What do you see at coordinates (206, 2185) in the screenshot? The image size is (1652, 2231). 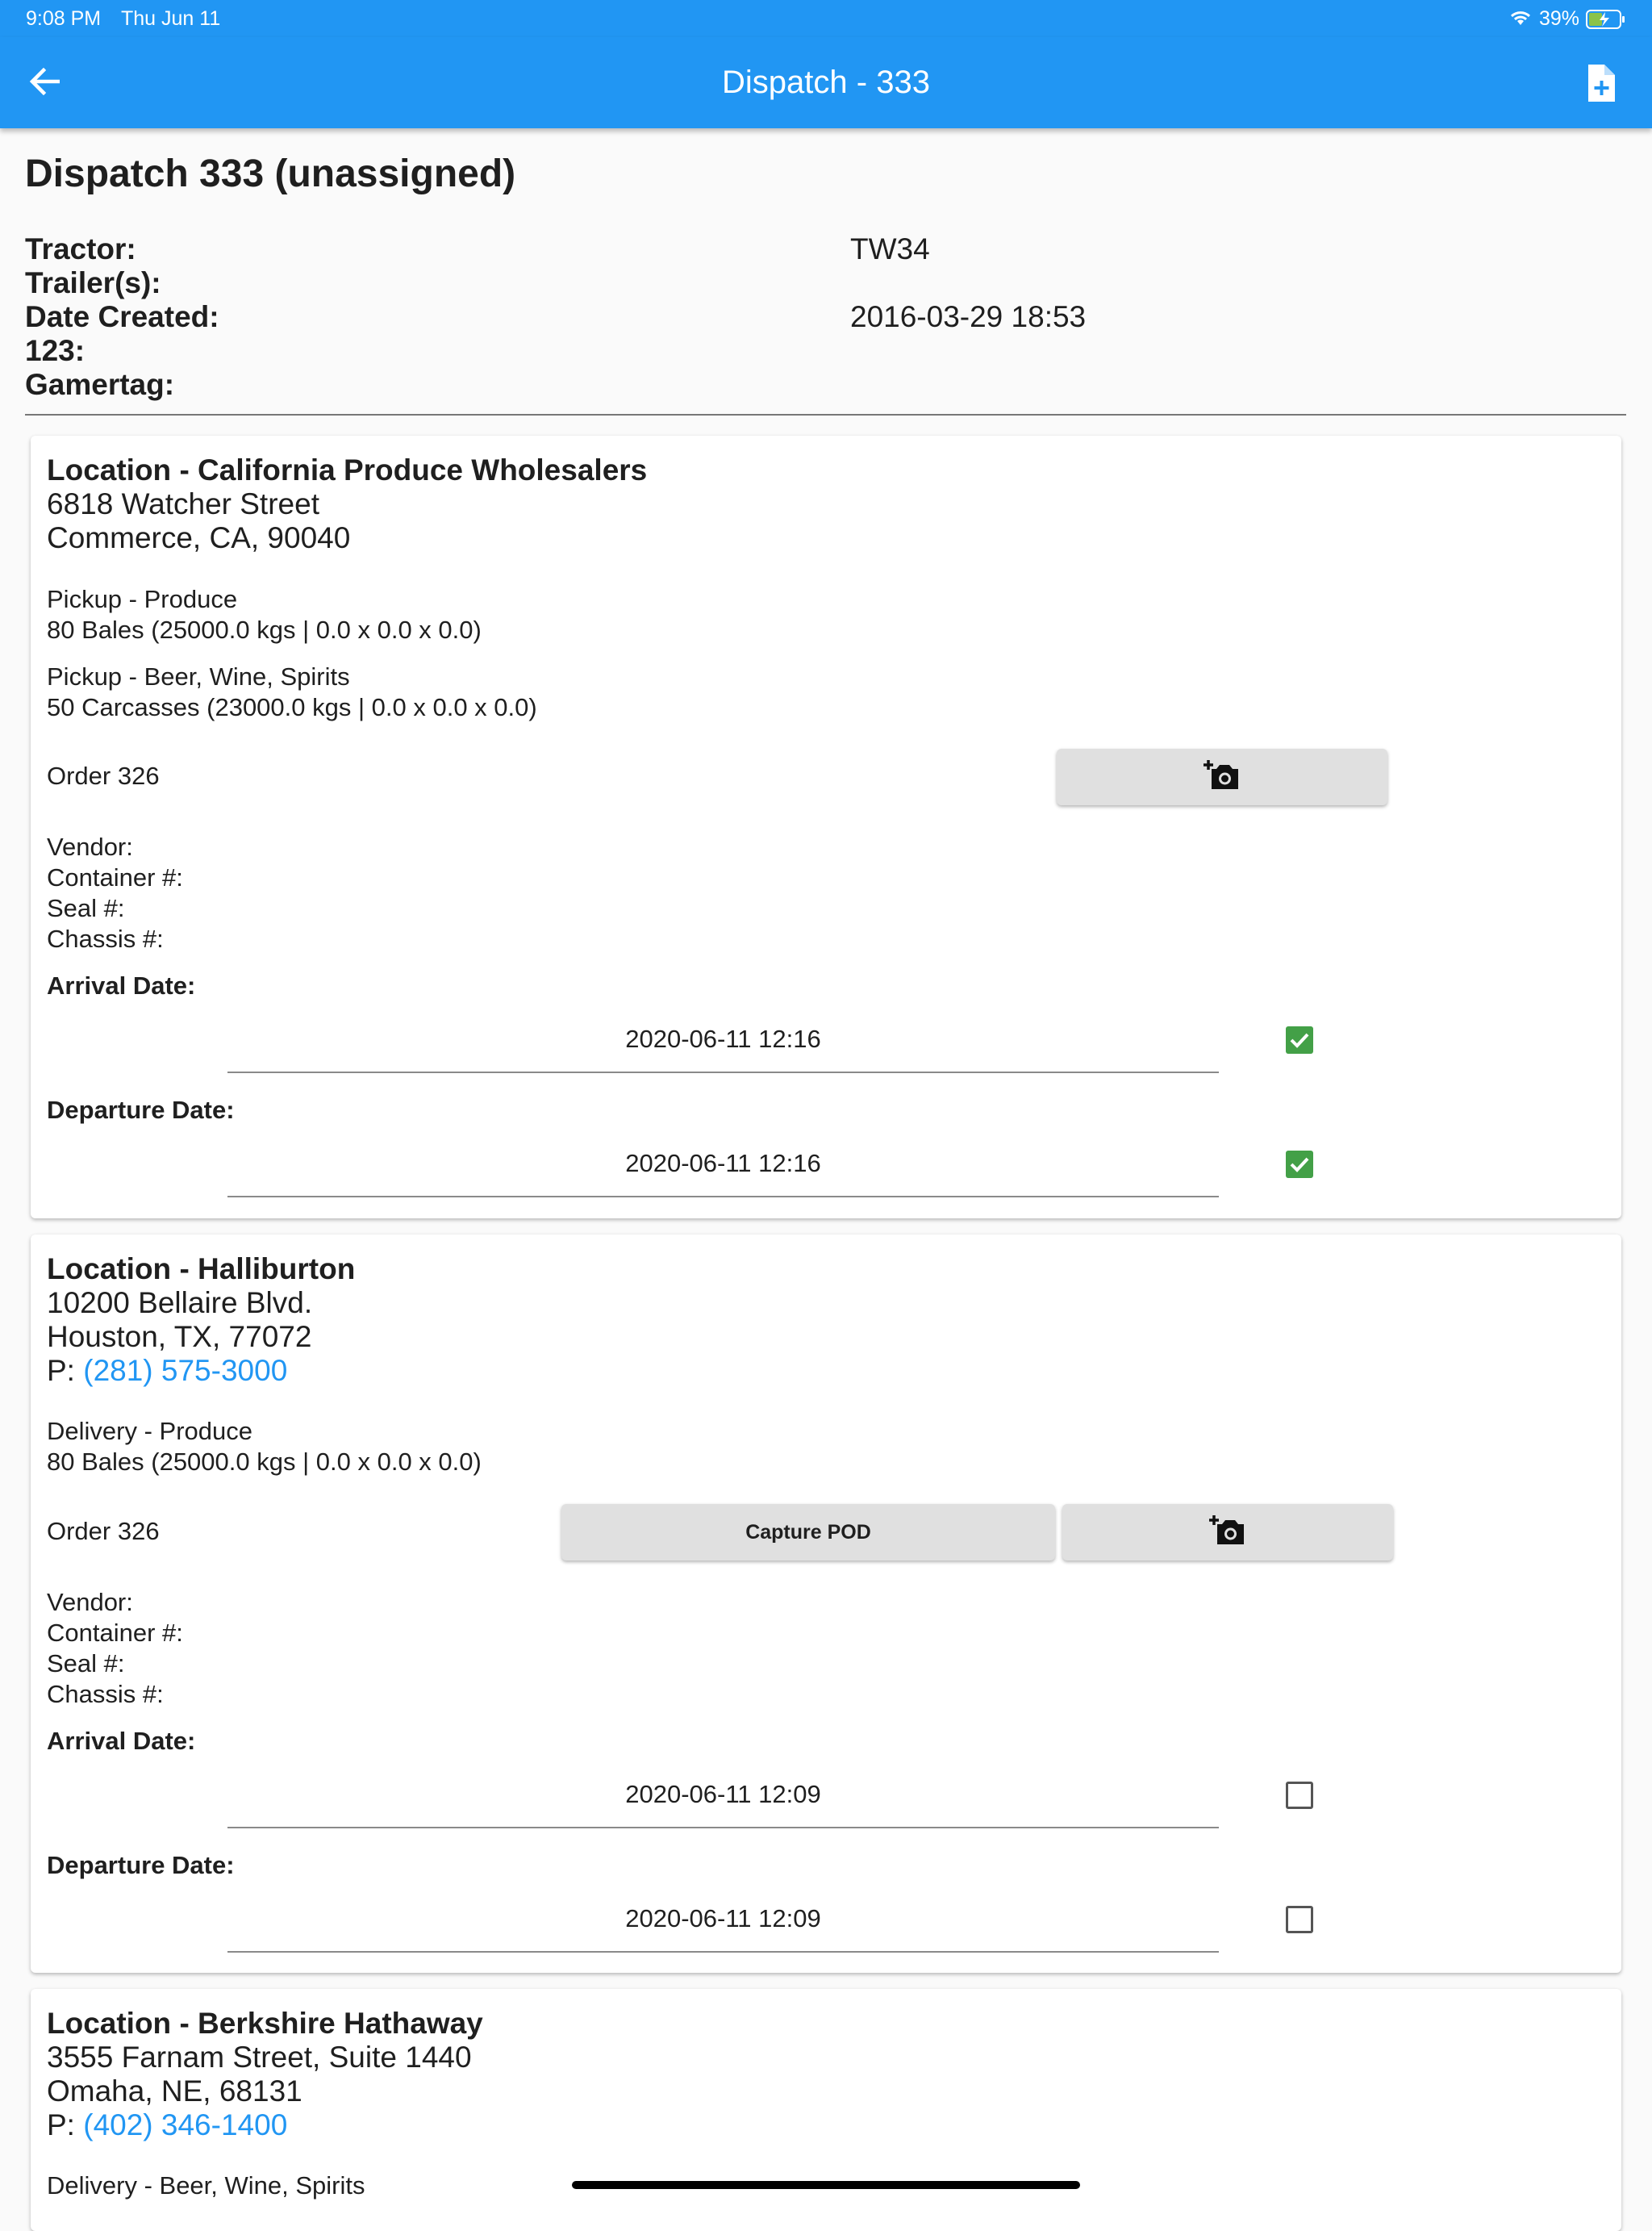 I see `freight-line: Delivery - Beer, Wine, Spirits` at bounding box center [206, 2185].